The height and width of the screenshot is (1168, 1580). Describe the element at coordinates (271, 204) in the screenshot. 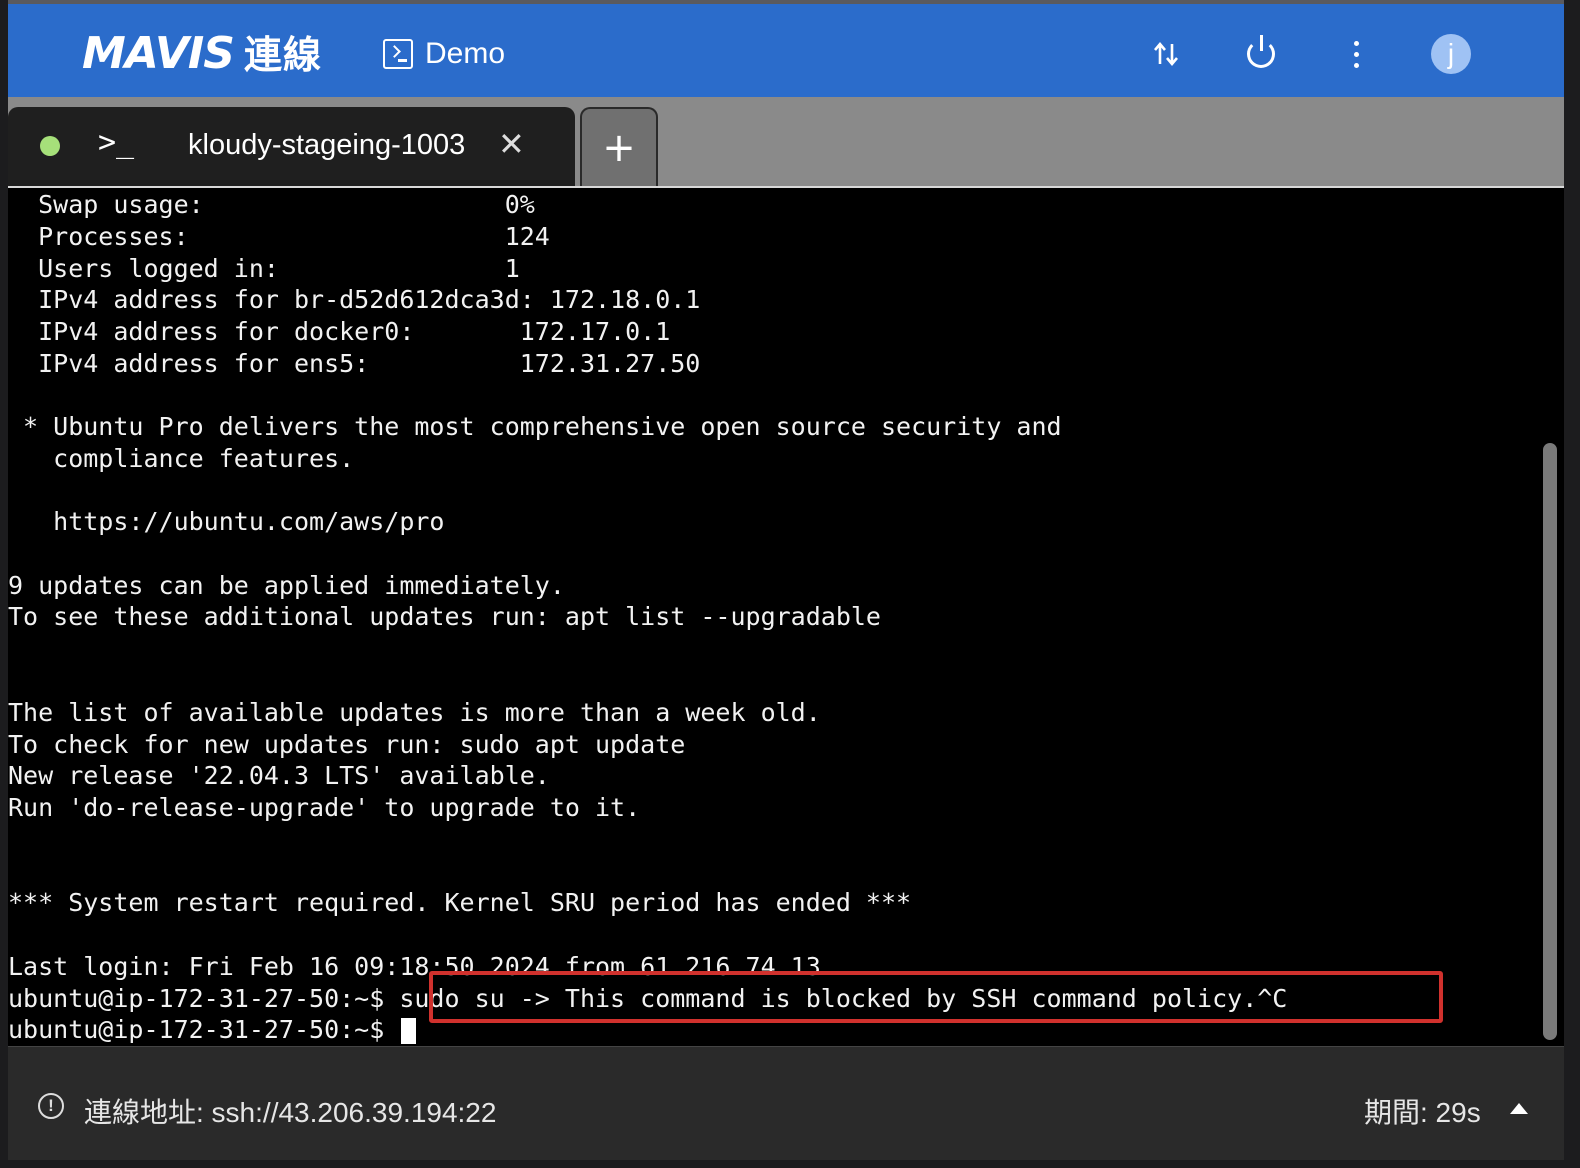

I see `terminal-line: Swap usage: 0%` at that location.